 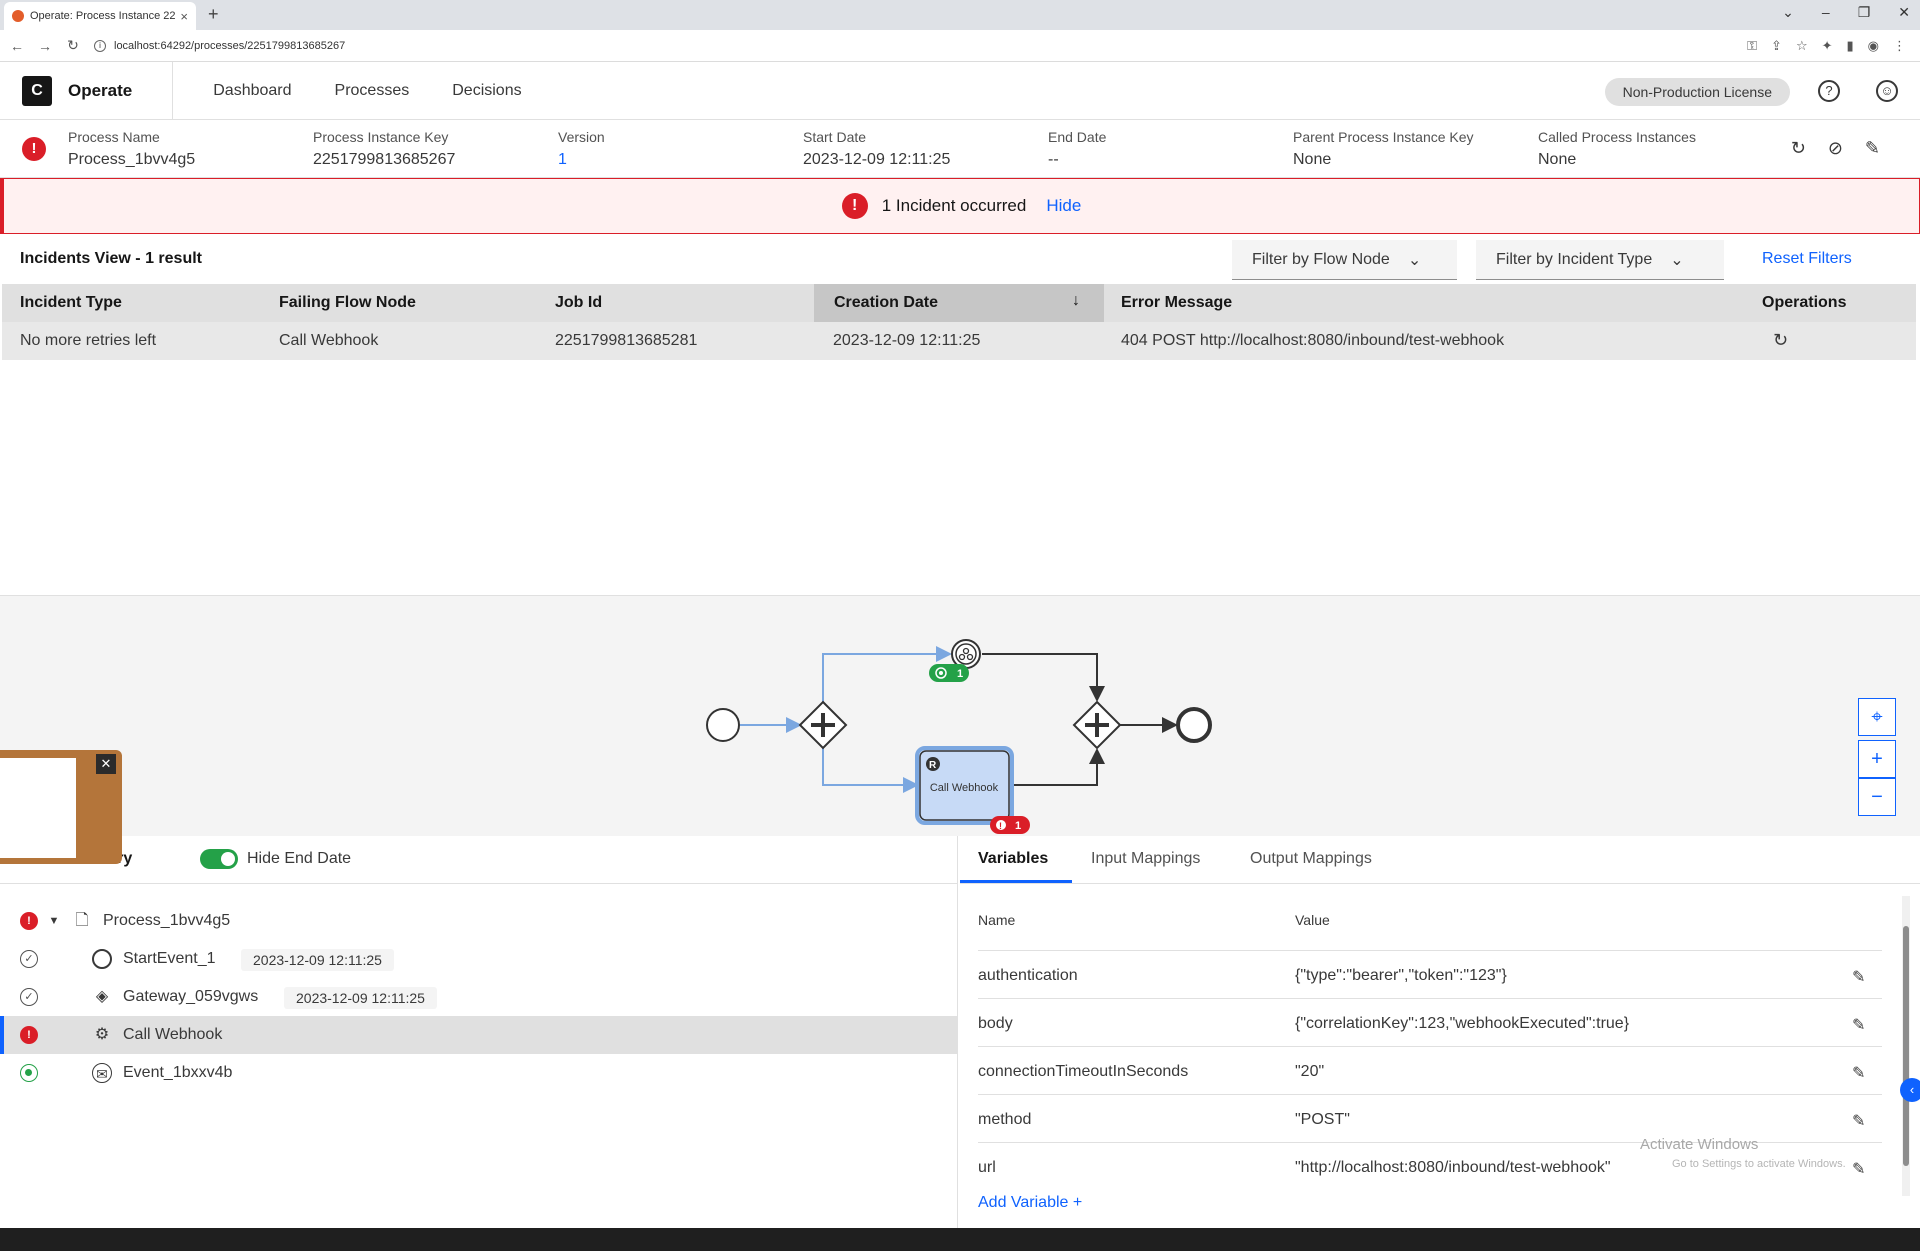 I want to click on nav-decisions: Decisions, so click(x=486, y=91).